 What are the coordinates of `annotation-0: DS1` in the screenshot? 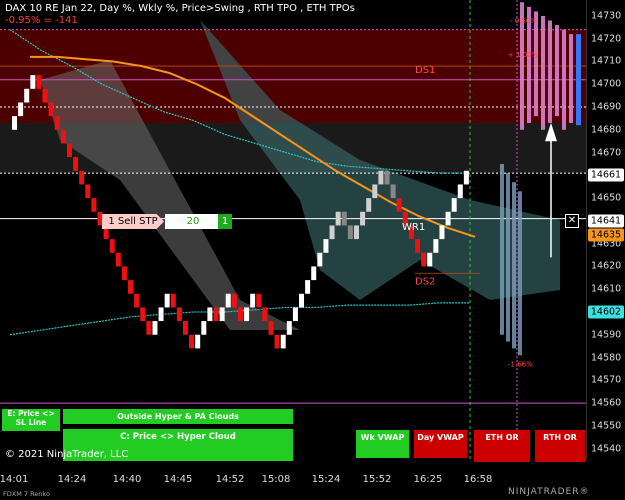 It's located at (425, 70).